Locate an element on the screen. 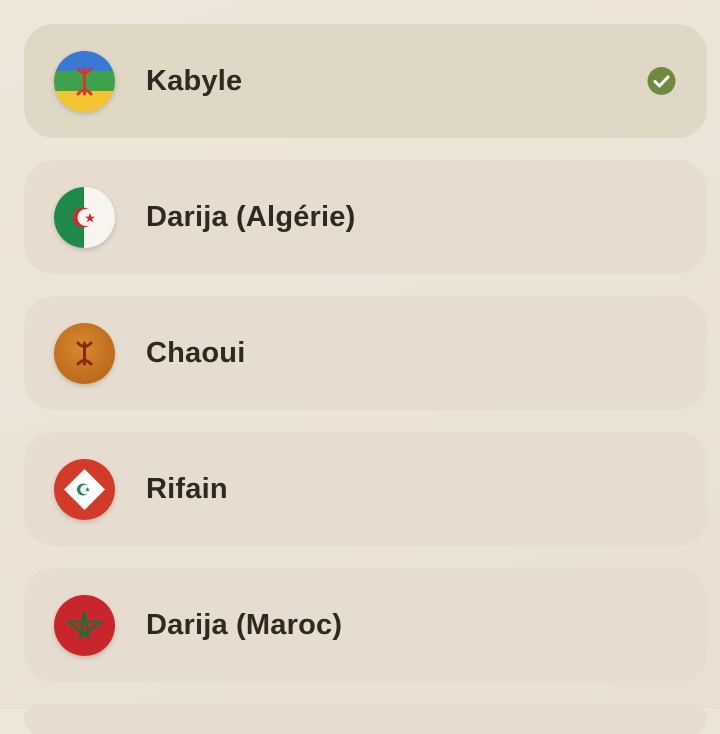 Image resolution: width=720 pixels, height=734 pixels. language-item-chaoui: Chaoui is located at coordinates (365, 353).